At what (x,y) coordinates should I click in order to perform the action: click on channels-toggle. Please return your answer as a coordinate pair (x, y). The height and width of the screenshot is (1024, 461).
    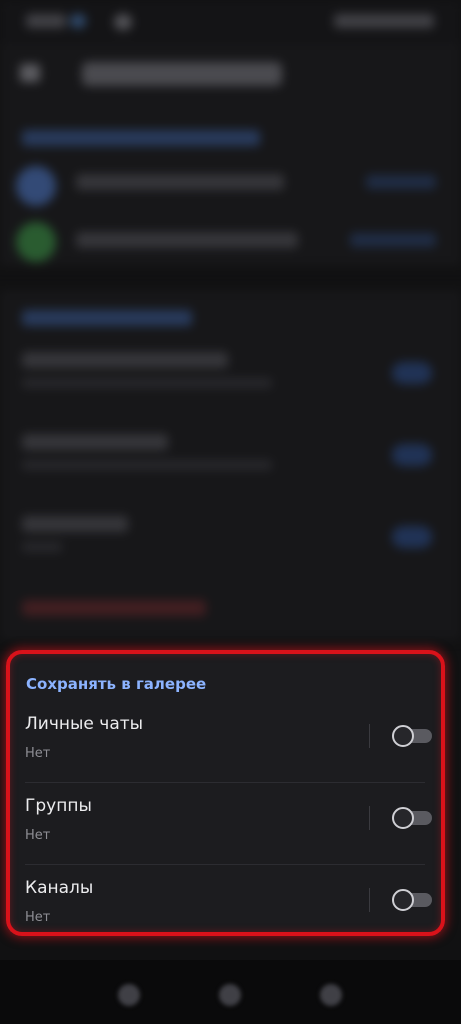
    Looking at the image, I should click on (412, 900).